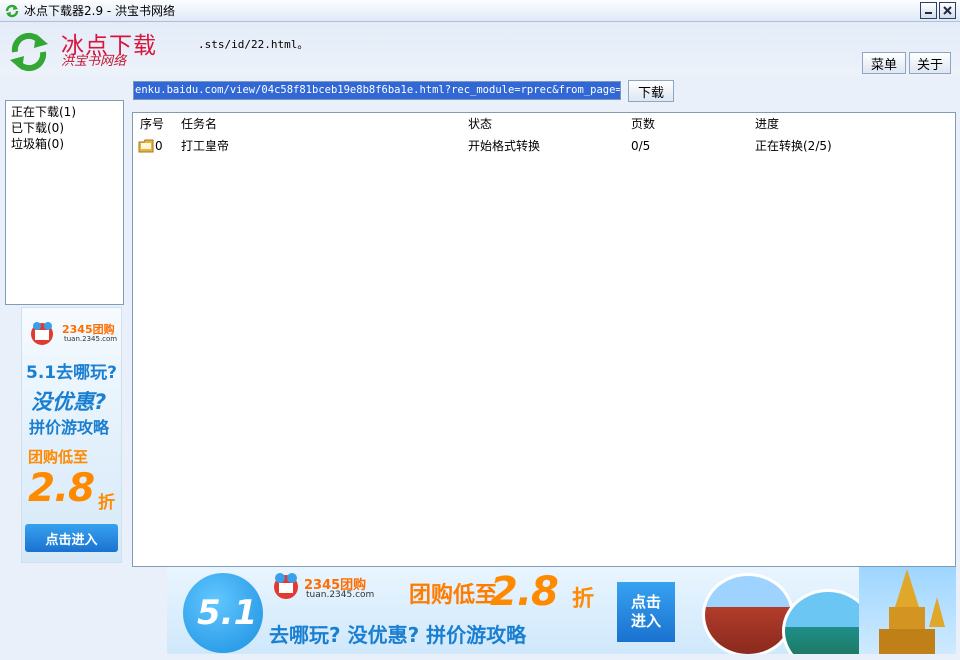 The image size is (960, 660). What do you see at coordinates (227, 613) in the screenshot?
I see `banner-badge-text: 5.1` at bounding box center [227, 613].